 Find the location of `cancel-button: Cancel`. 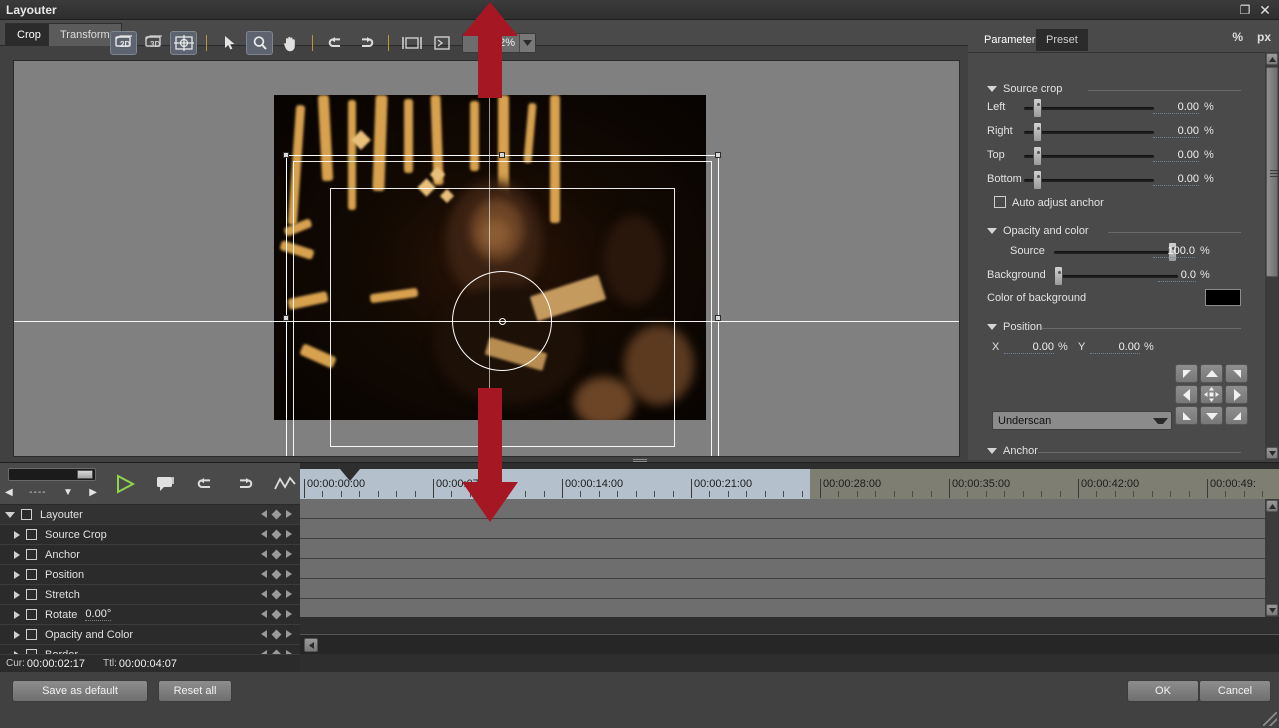

cancel-button: Cancel is located at coordinates (1235, 691).